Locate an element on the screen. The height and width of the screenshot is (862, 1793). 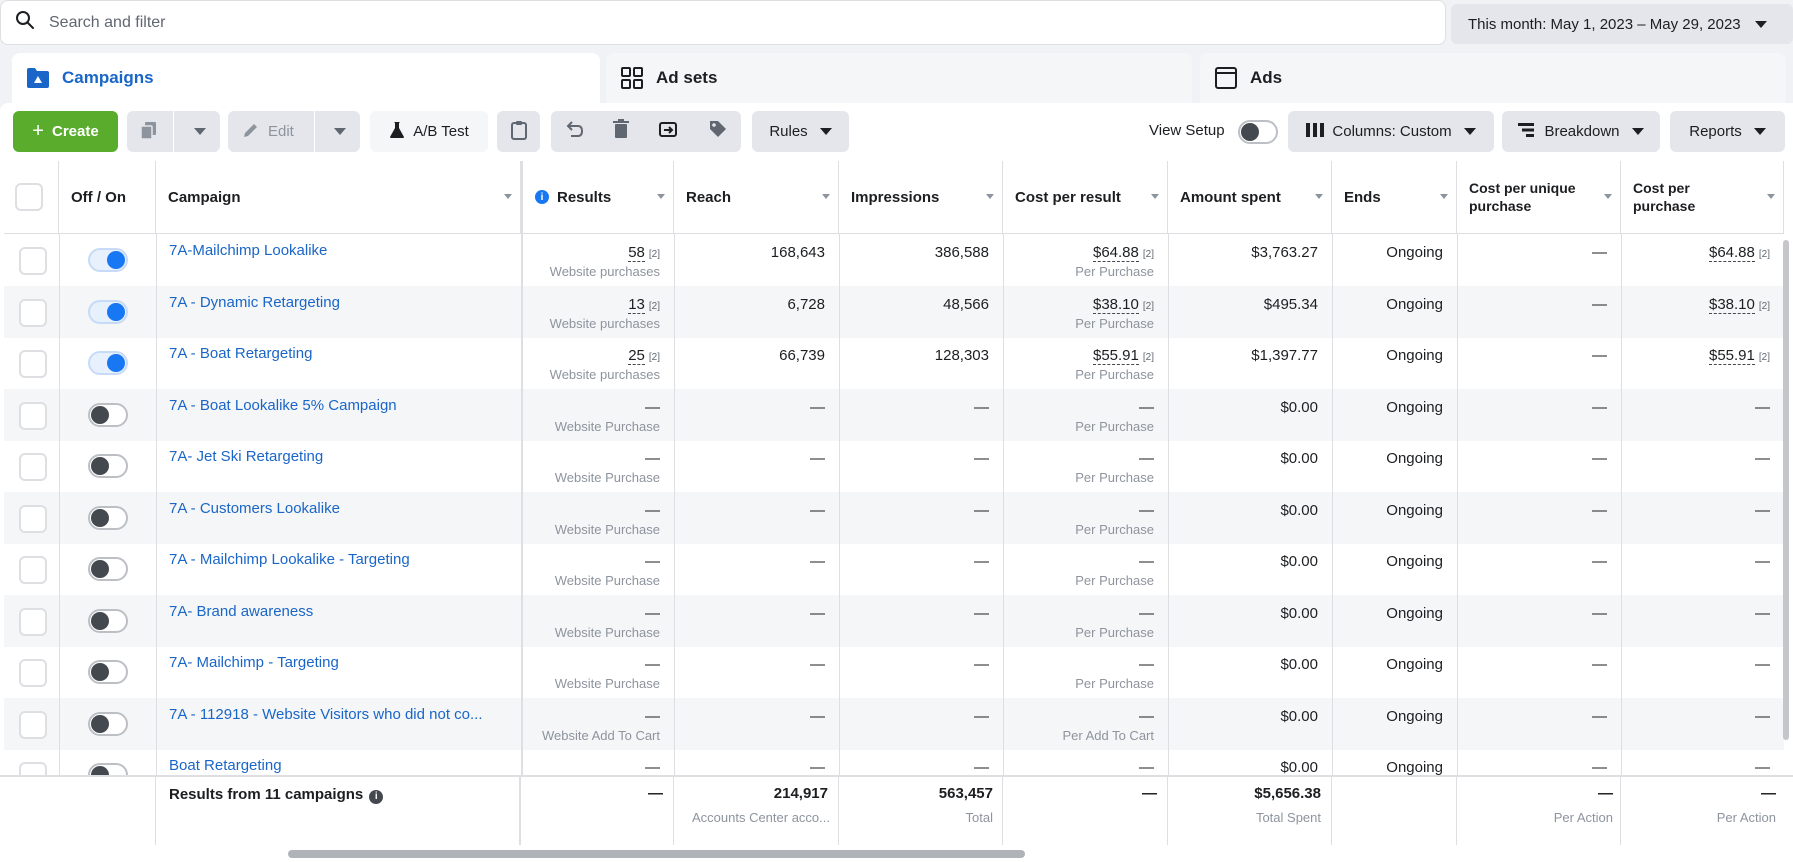
header-campaign: Campaign is located at coordinates (338, 197).